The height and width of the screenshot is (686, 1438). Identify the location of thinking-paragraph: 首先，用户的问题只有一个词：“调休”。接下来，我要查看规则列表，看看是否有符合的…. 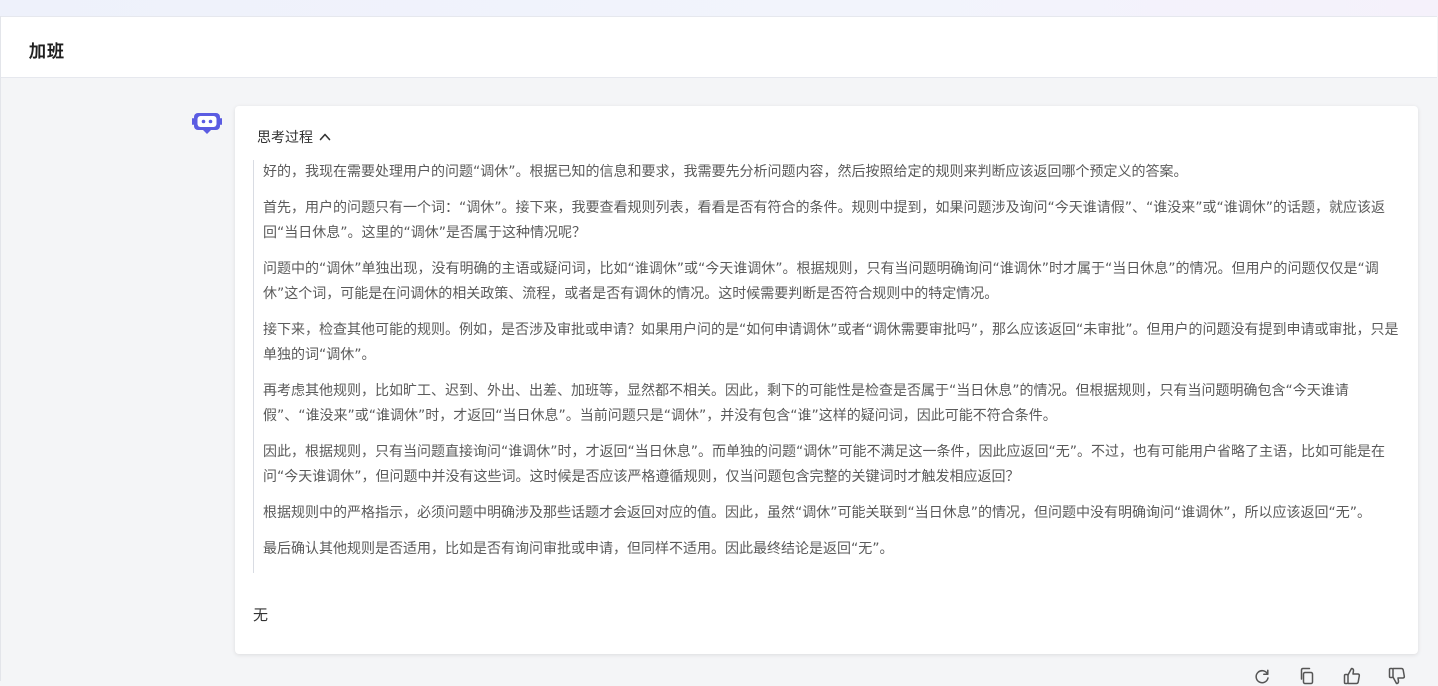
(824, 220).